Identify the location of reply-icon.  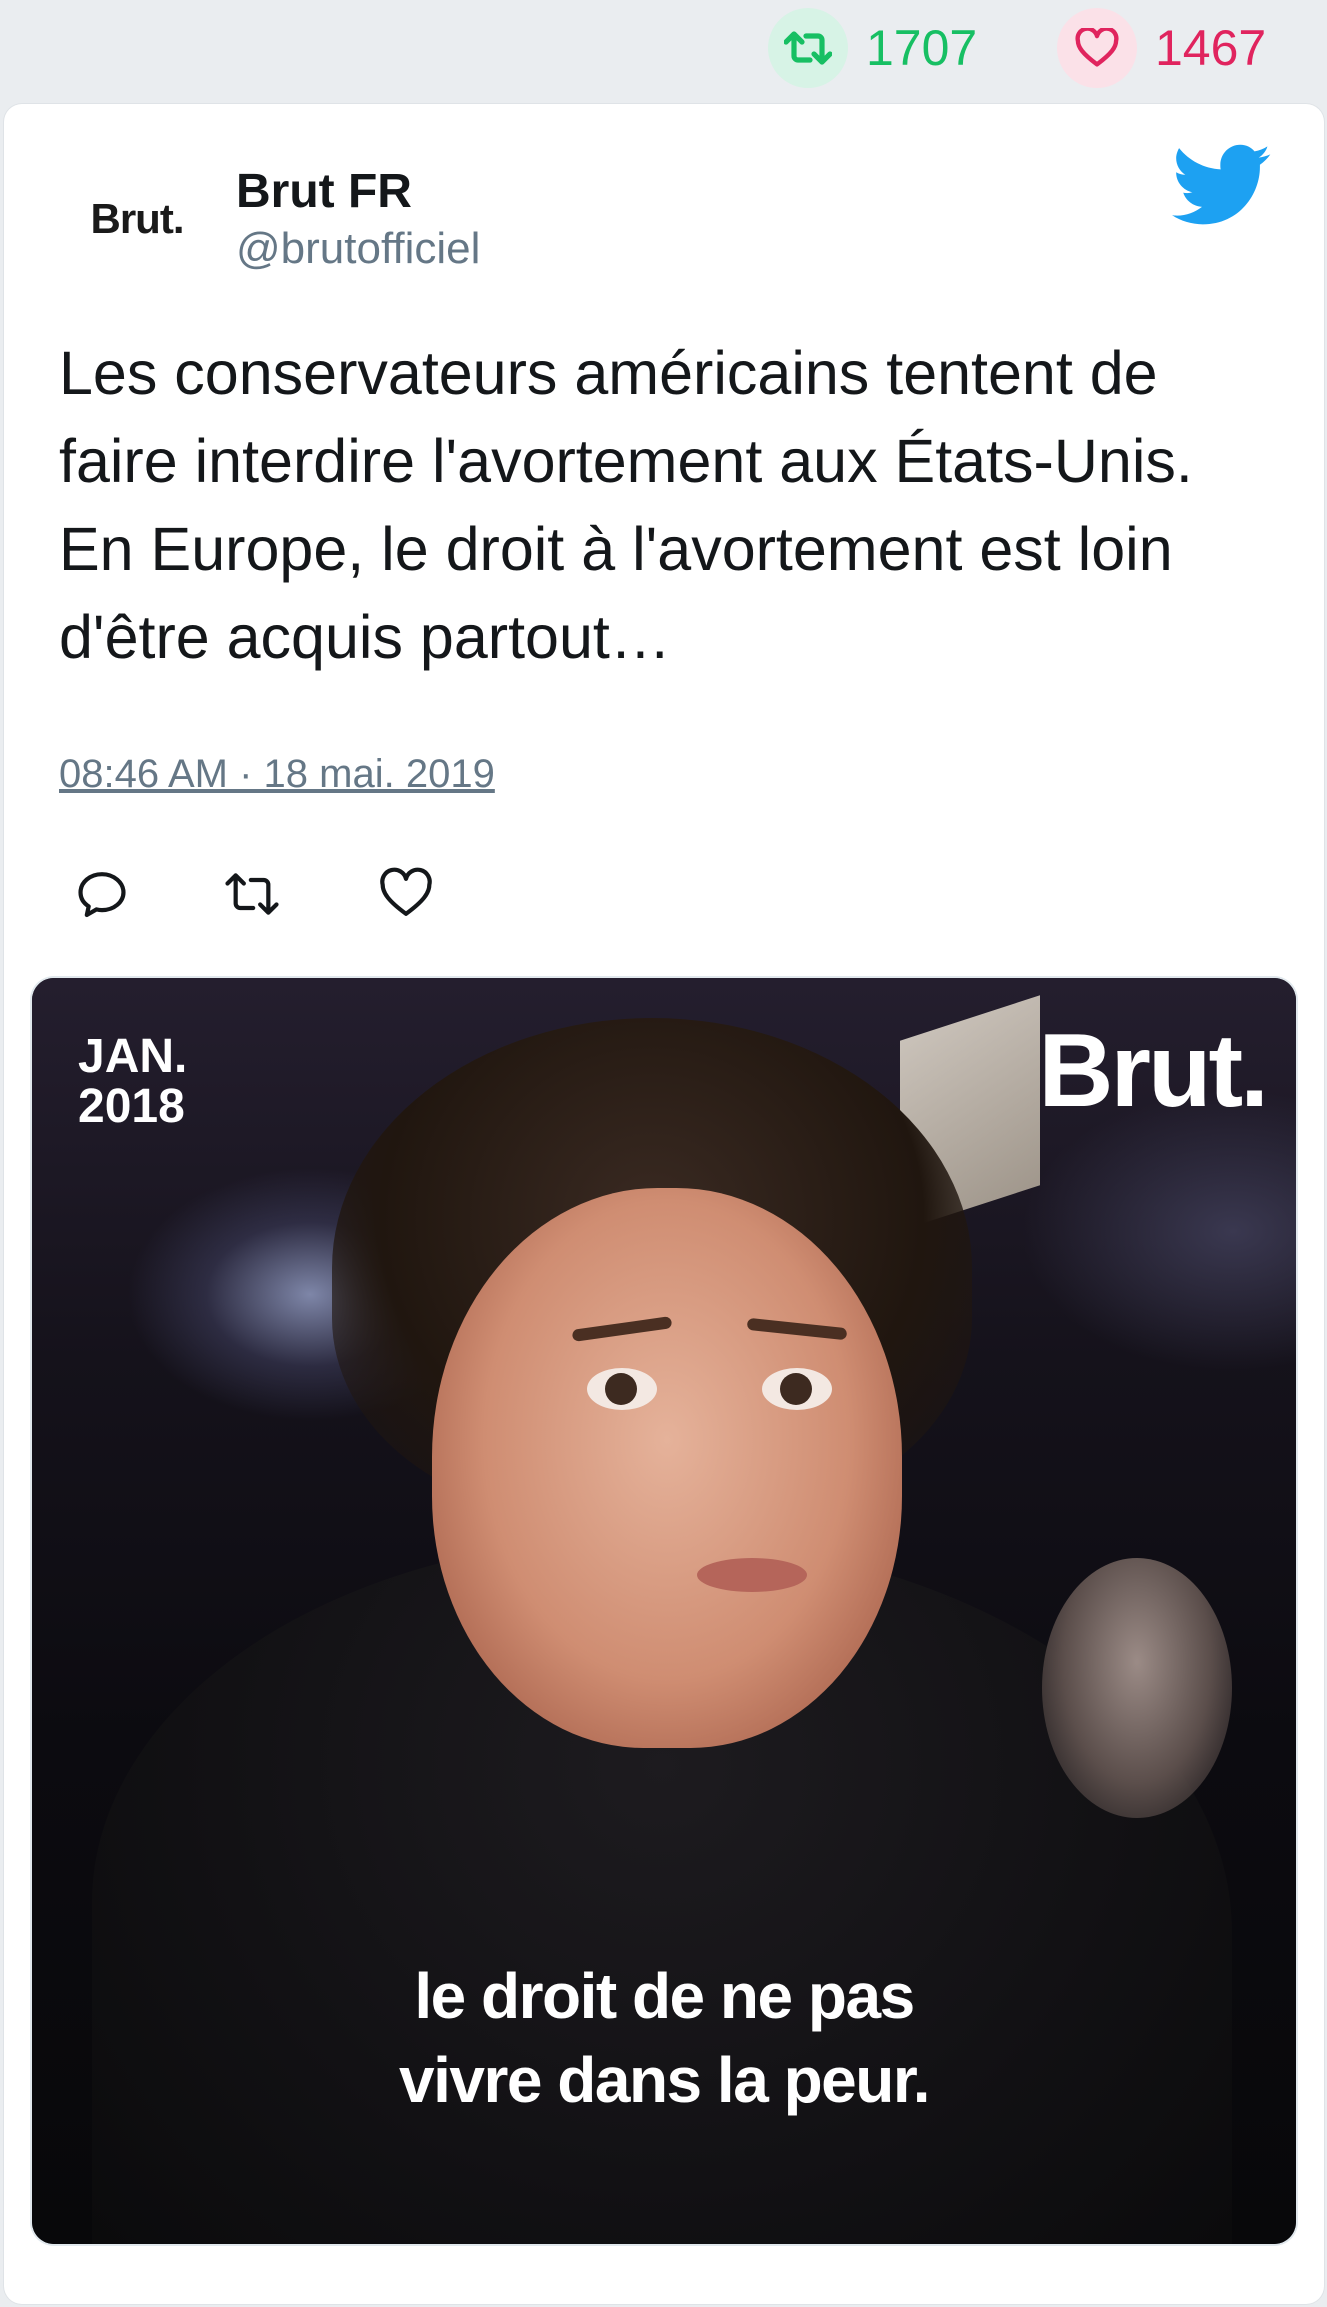
(104, 896).